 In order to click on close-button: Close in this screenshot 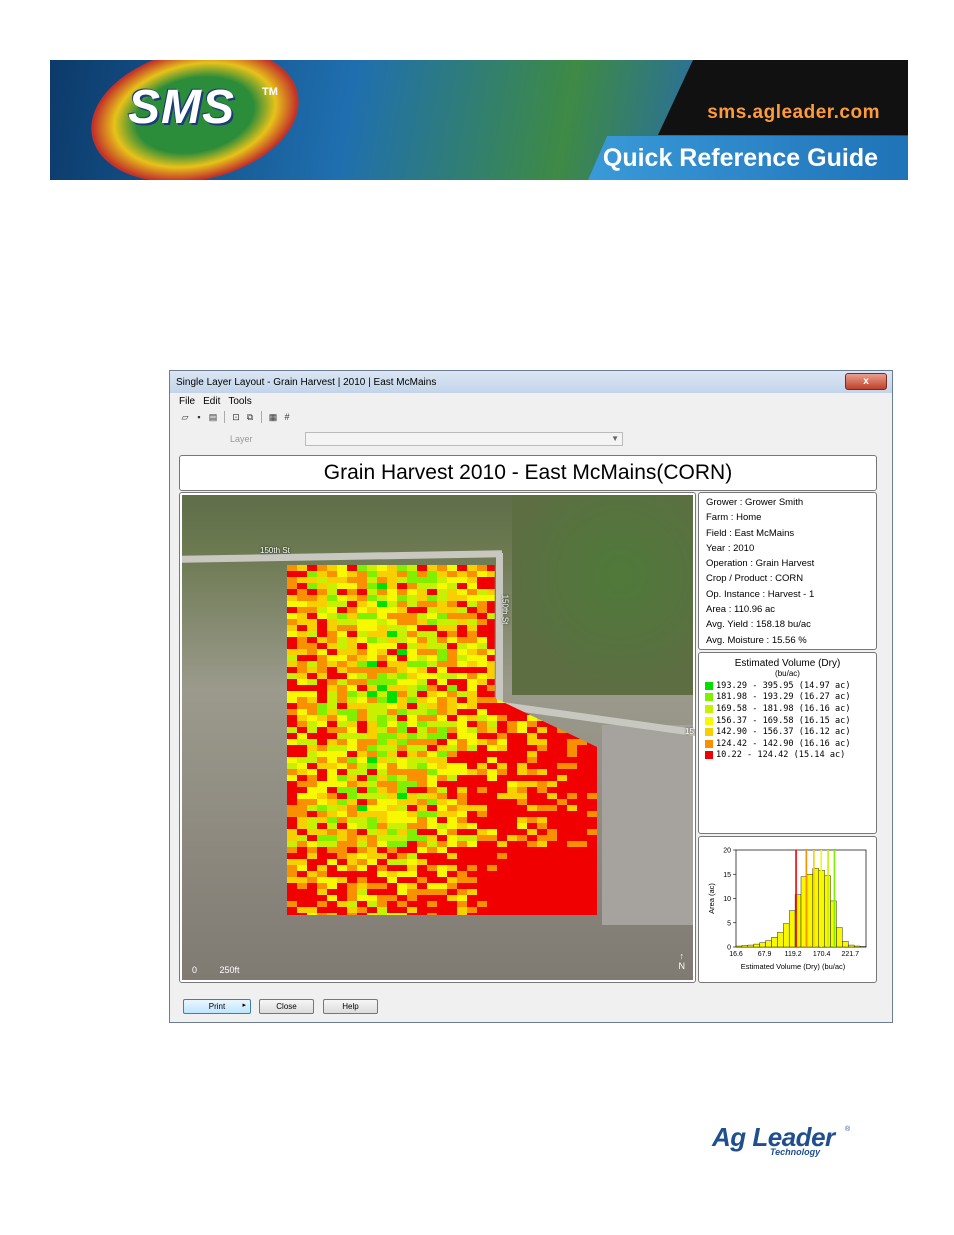, I will do `click(286, 1006)`.